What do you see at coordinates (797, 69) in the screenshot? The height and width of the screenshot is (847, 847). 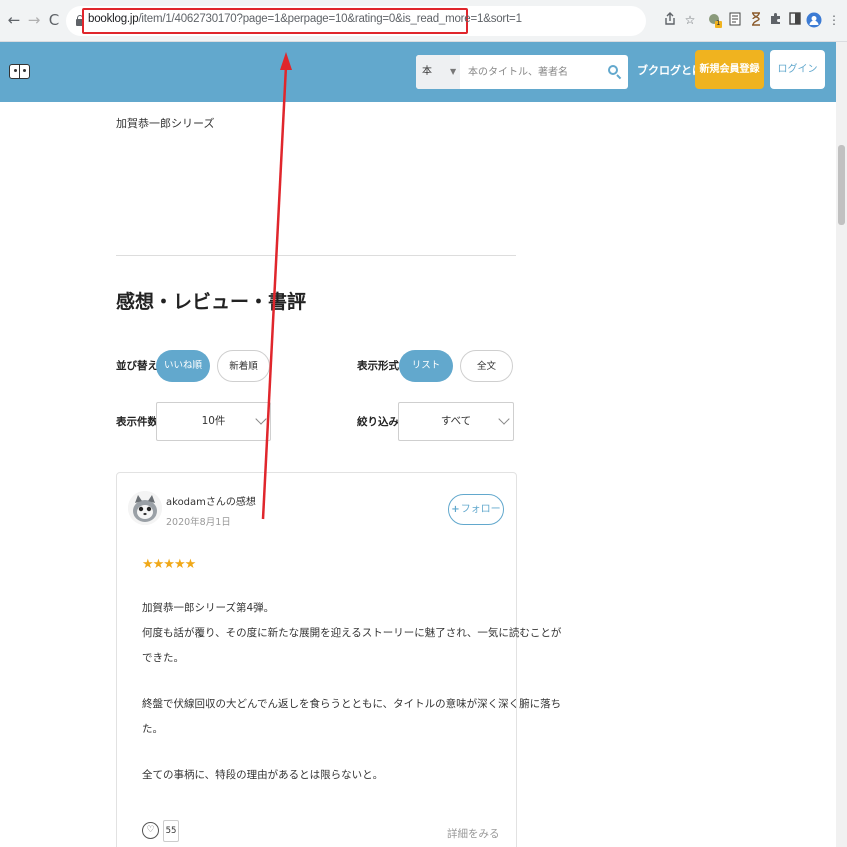 I see `login-button: ログイン` at bounding box center [797, 69].